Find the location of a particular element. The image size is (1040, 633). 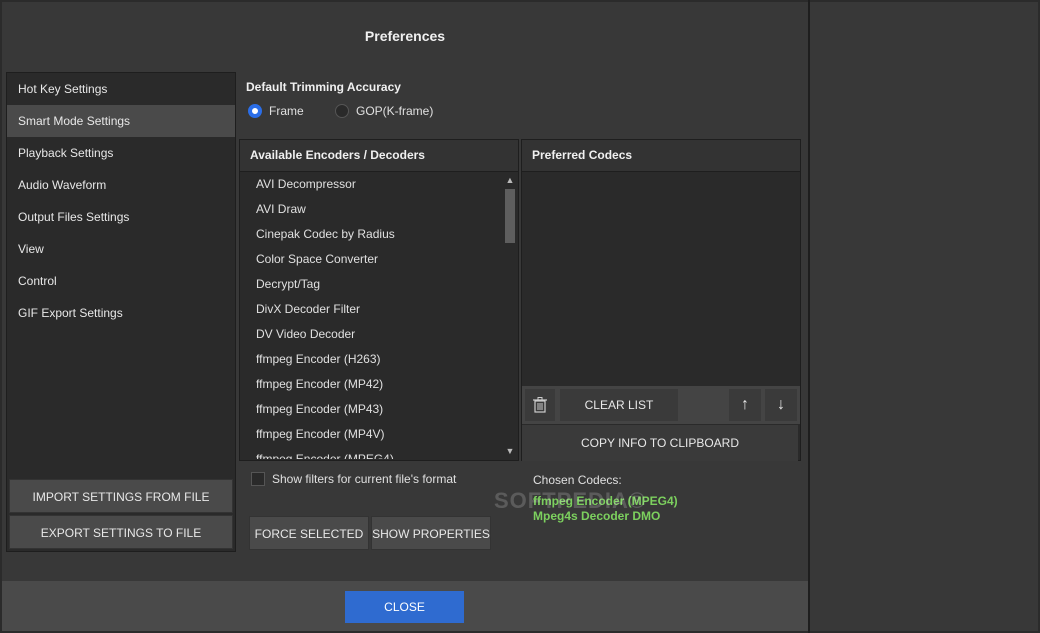

import-settings-button: IMPORT SETTINGS FROM FILE is located at coordinates (121, 496).